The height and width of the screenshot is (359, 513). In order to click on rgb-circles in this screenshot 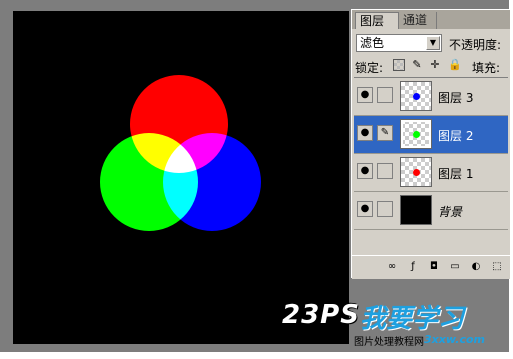, I will do `click(180, 153)`.